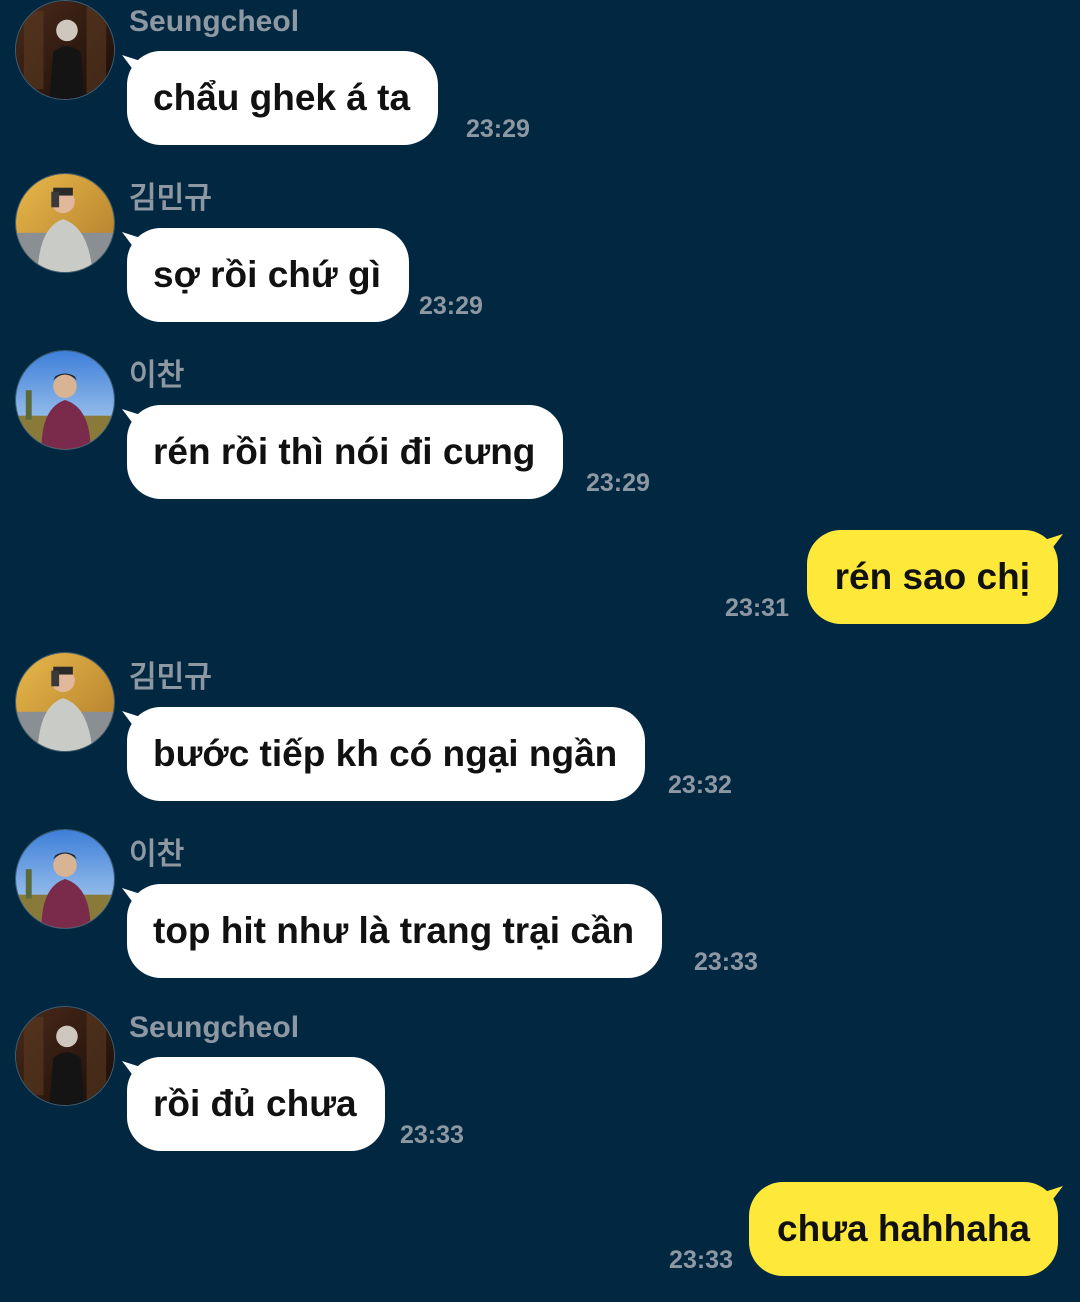 The width and height of the screenshot is (1080, 1302). What do you see at coordinates (757, 608) in the screenshot?
I see `message-timestamp: 23:31` at bounding box center [757, 608].